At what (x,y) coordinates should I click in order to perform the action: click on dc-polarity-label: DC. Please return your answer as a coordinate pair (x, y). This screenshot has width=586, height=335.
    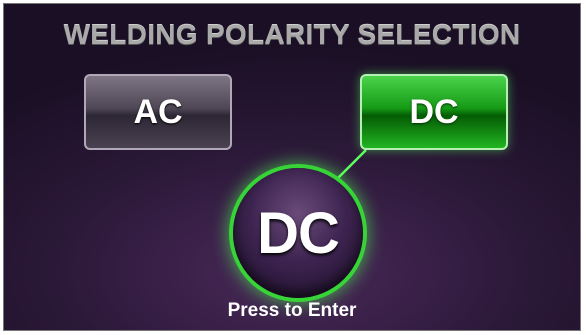
    Looking at the image, I should click on (434, 111).